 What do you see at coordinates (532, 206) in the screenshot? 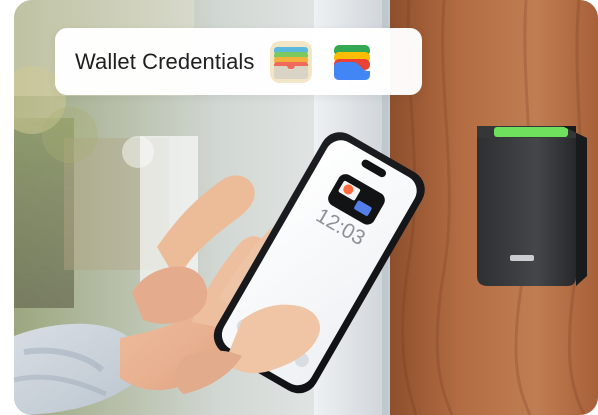
I see `access-reader` at bounding box center [532, 206].